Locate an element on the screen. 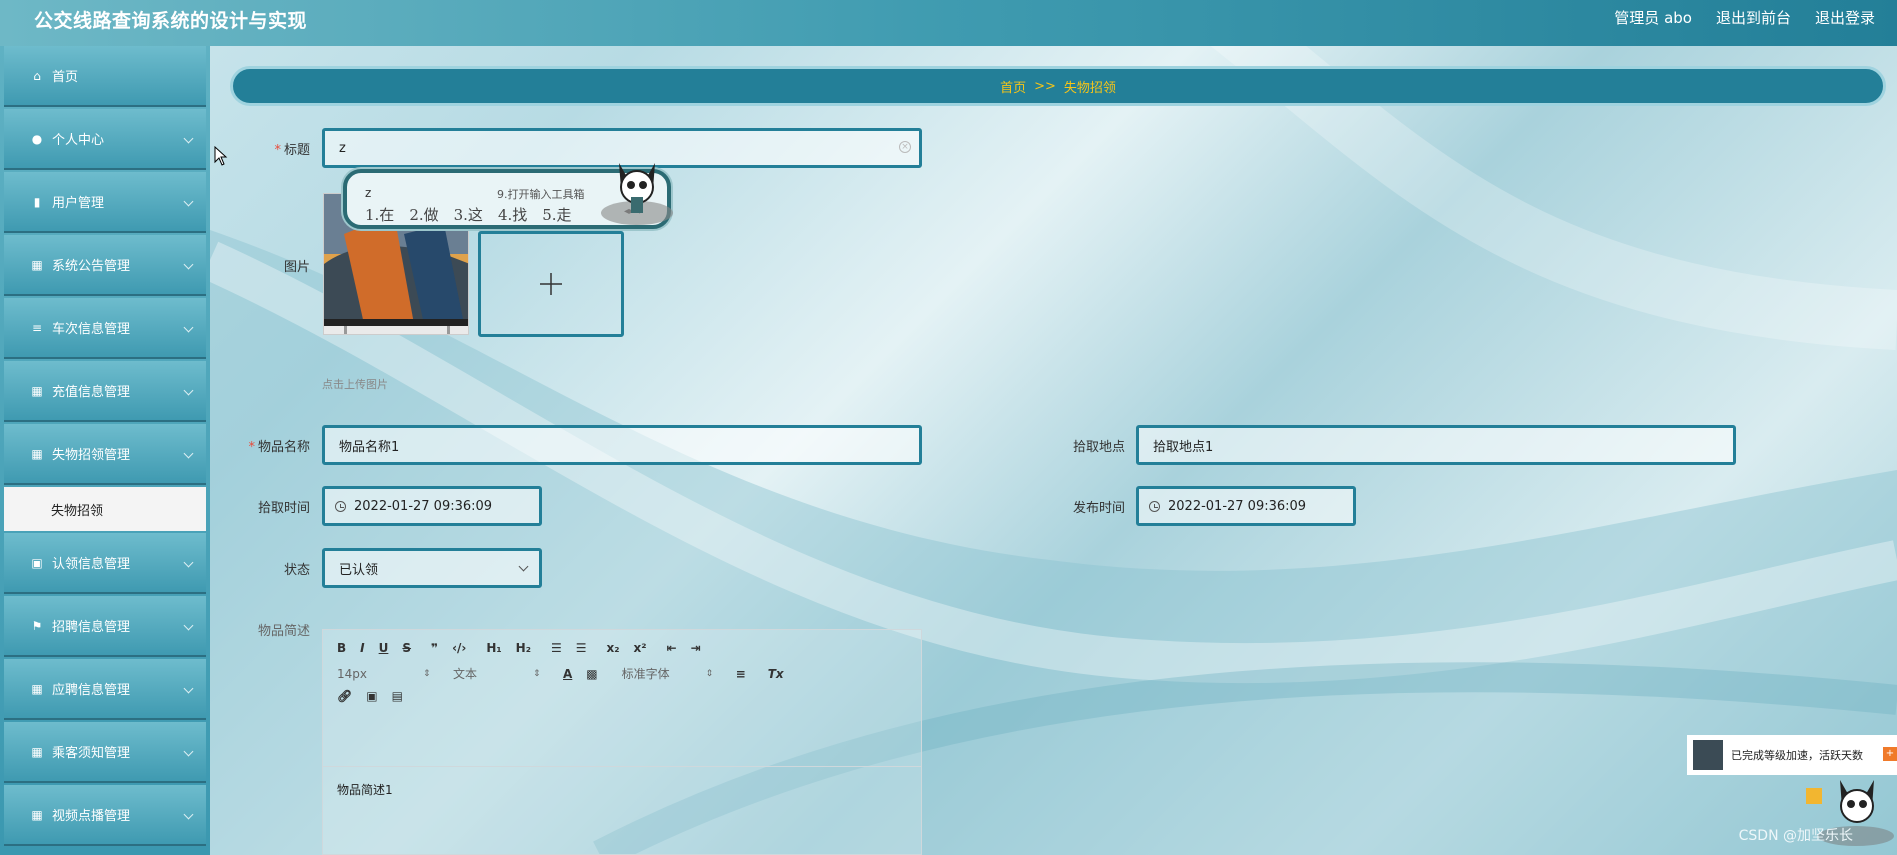  sidebar-item-trip-info: ≡ 车次信息管理 is located at coordinates (105, 328).